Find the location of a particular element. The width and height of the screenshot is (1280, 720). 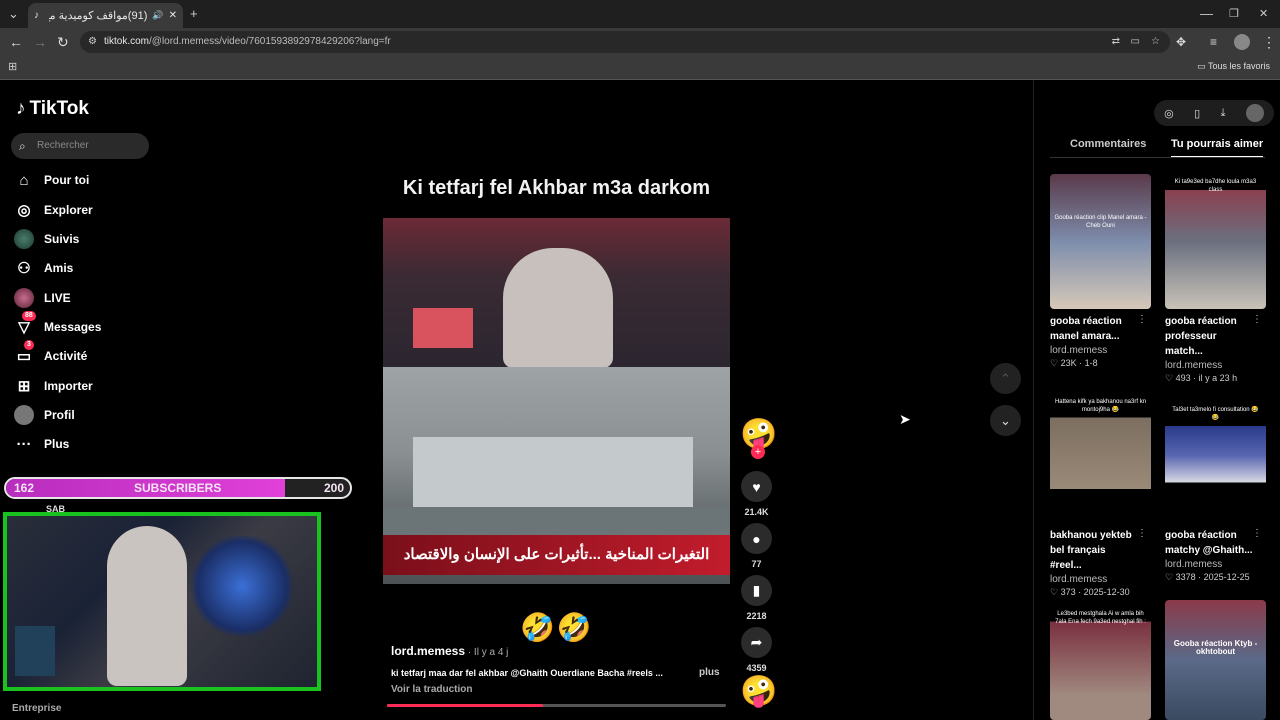

like-action: ♥ 21.4K is located at coordinates (756, 494).